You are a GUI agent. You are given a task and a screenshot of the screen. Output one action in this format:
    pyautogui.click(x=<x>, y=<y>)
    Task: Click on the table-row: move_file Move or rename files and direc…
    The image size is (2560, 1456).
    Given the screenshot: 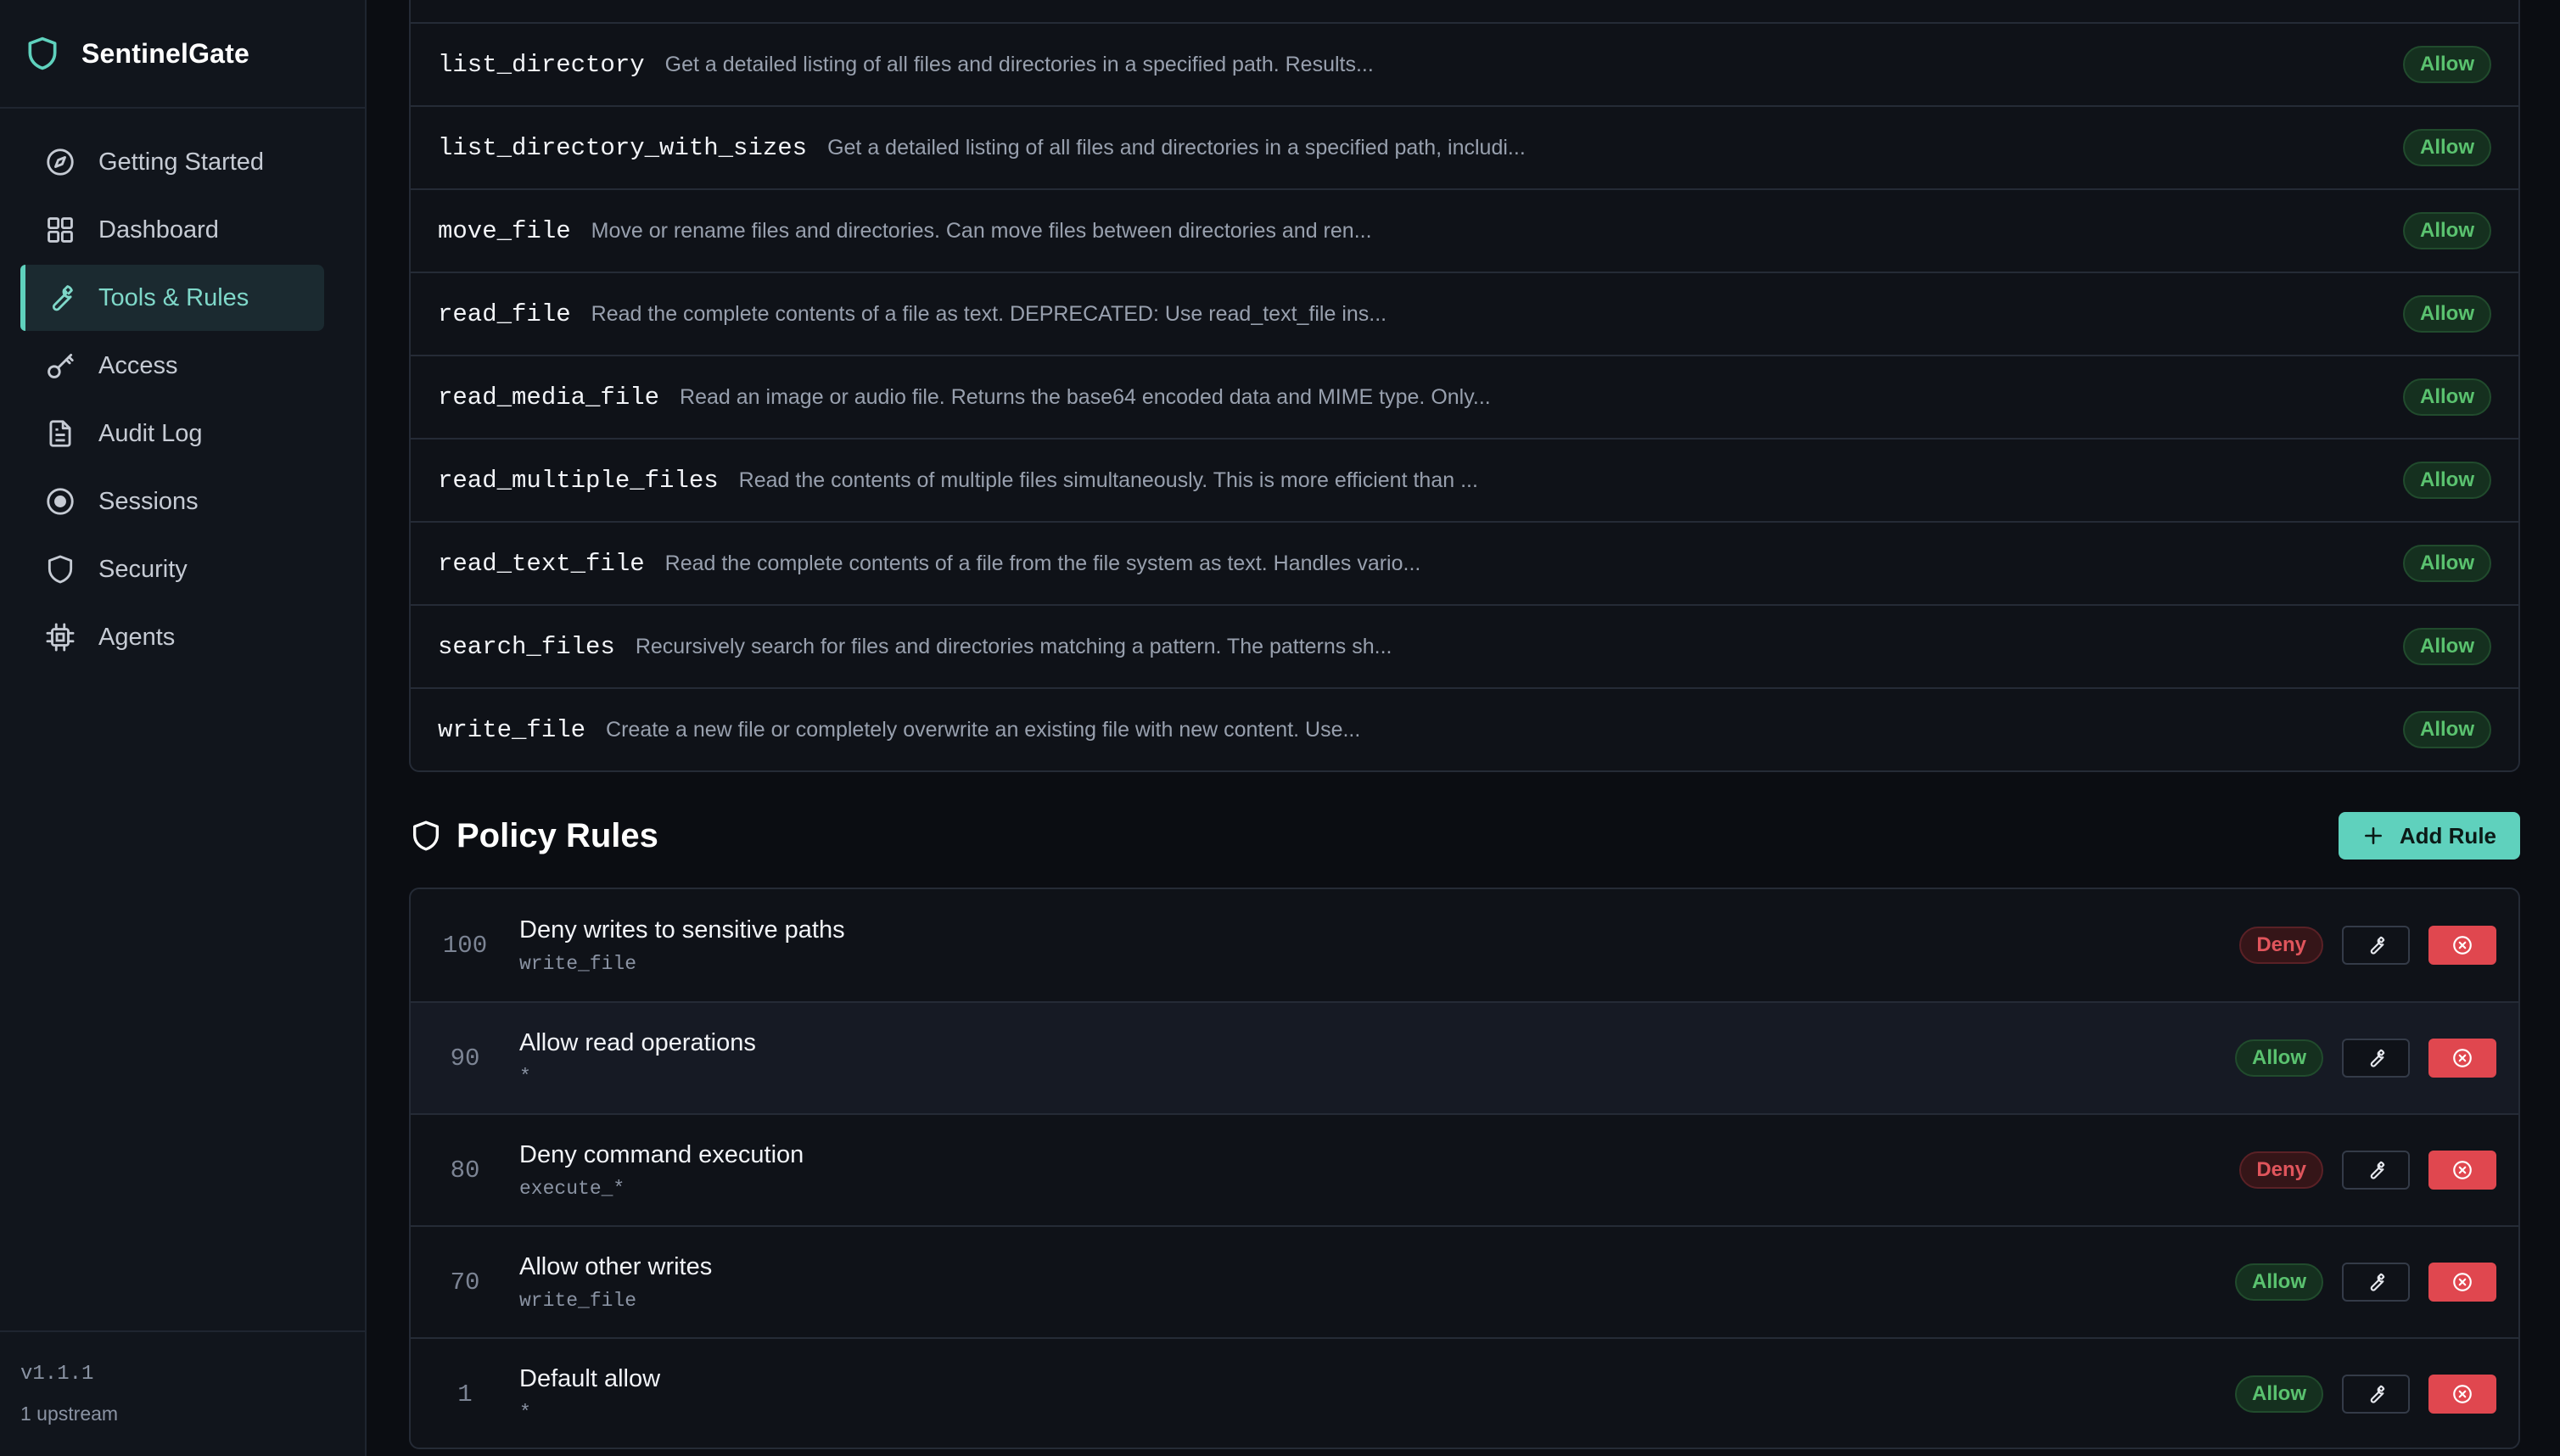 What is the action you would take?
    pyautogui.click(x=1464, y=230)
    